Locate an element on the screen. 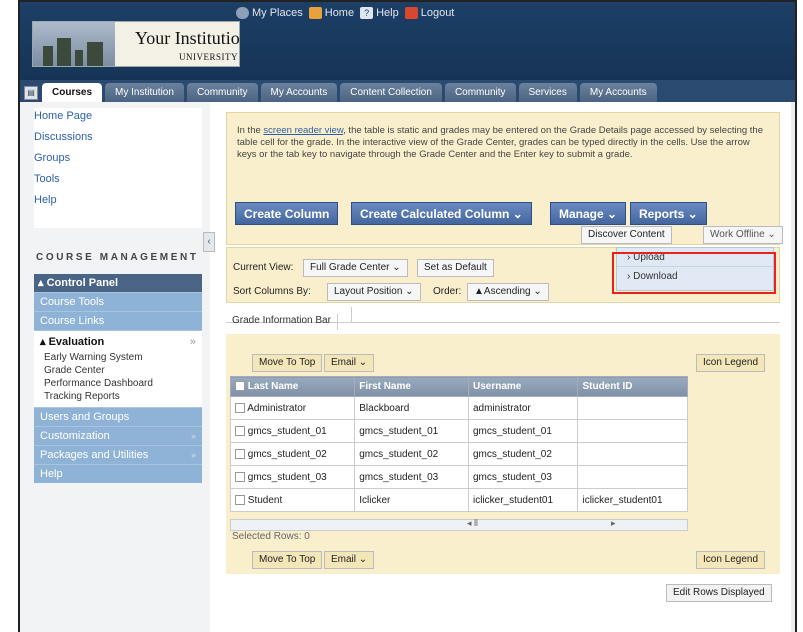 This screenshot has width=803, height=632. cell-first-name: gmcs_student_03 is located at coordinates (411, 477).